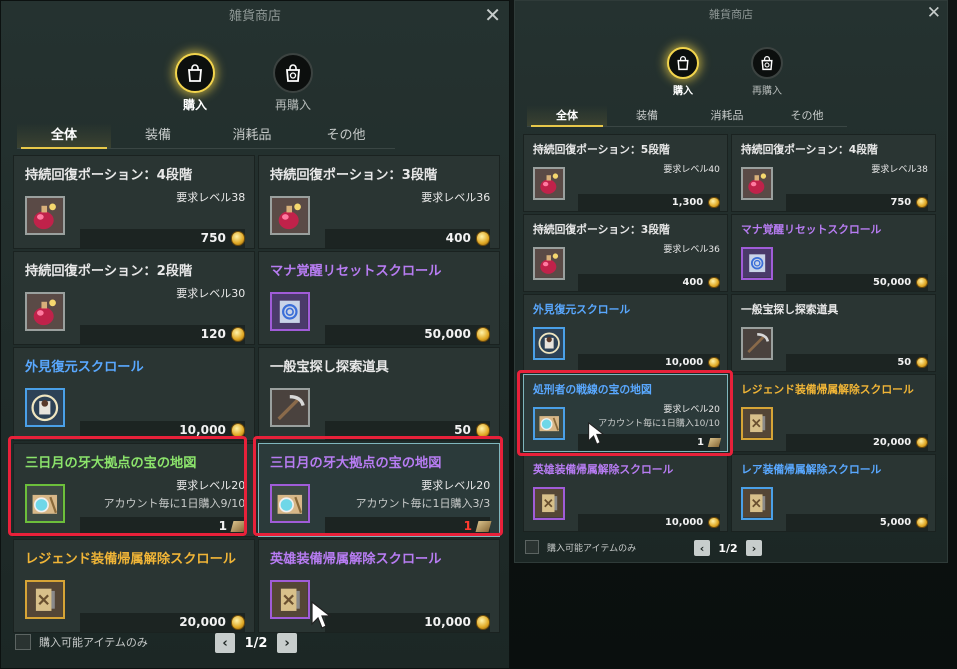 The width and height of the screenshot is (957, 669). Describe the element at coordinates (857, 362) in the screenshot. I see `price-bar: 50` at that location.